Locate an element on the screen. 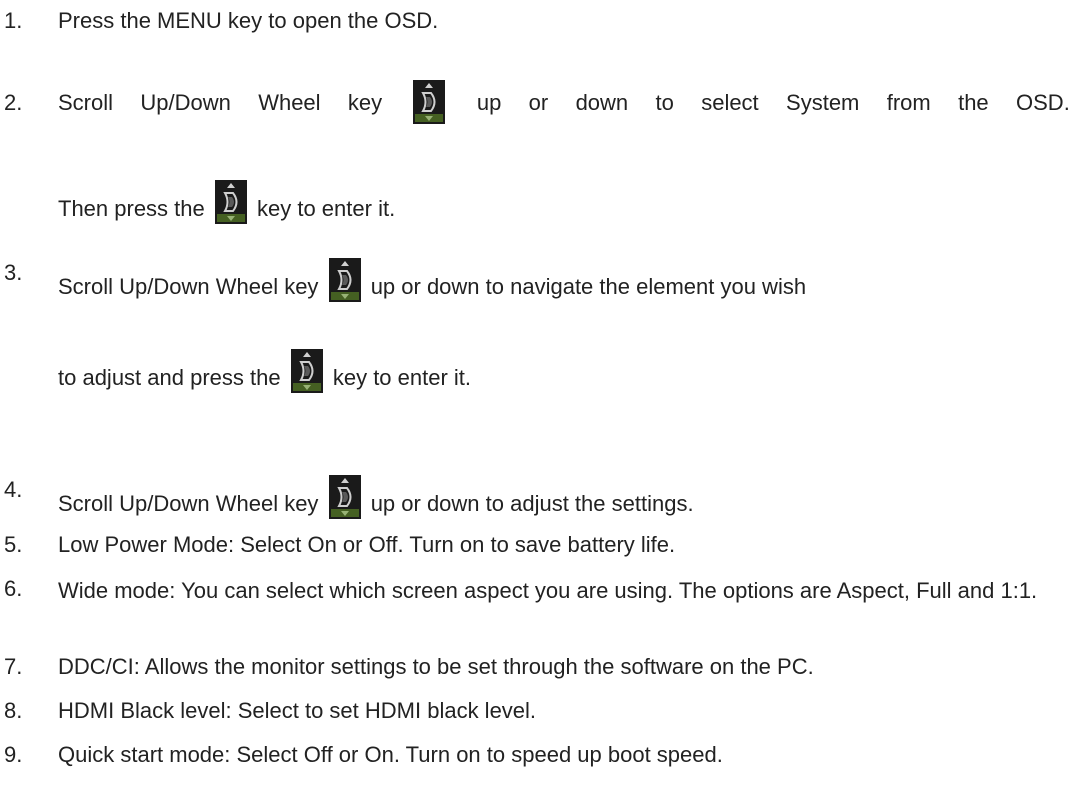  step-number: 9. is located at coordinates (13, 754).